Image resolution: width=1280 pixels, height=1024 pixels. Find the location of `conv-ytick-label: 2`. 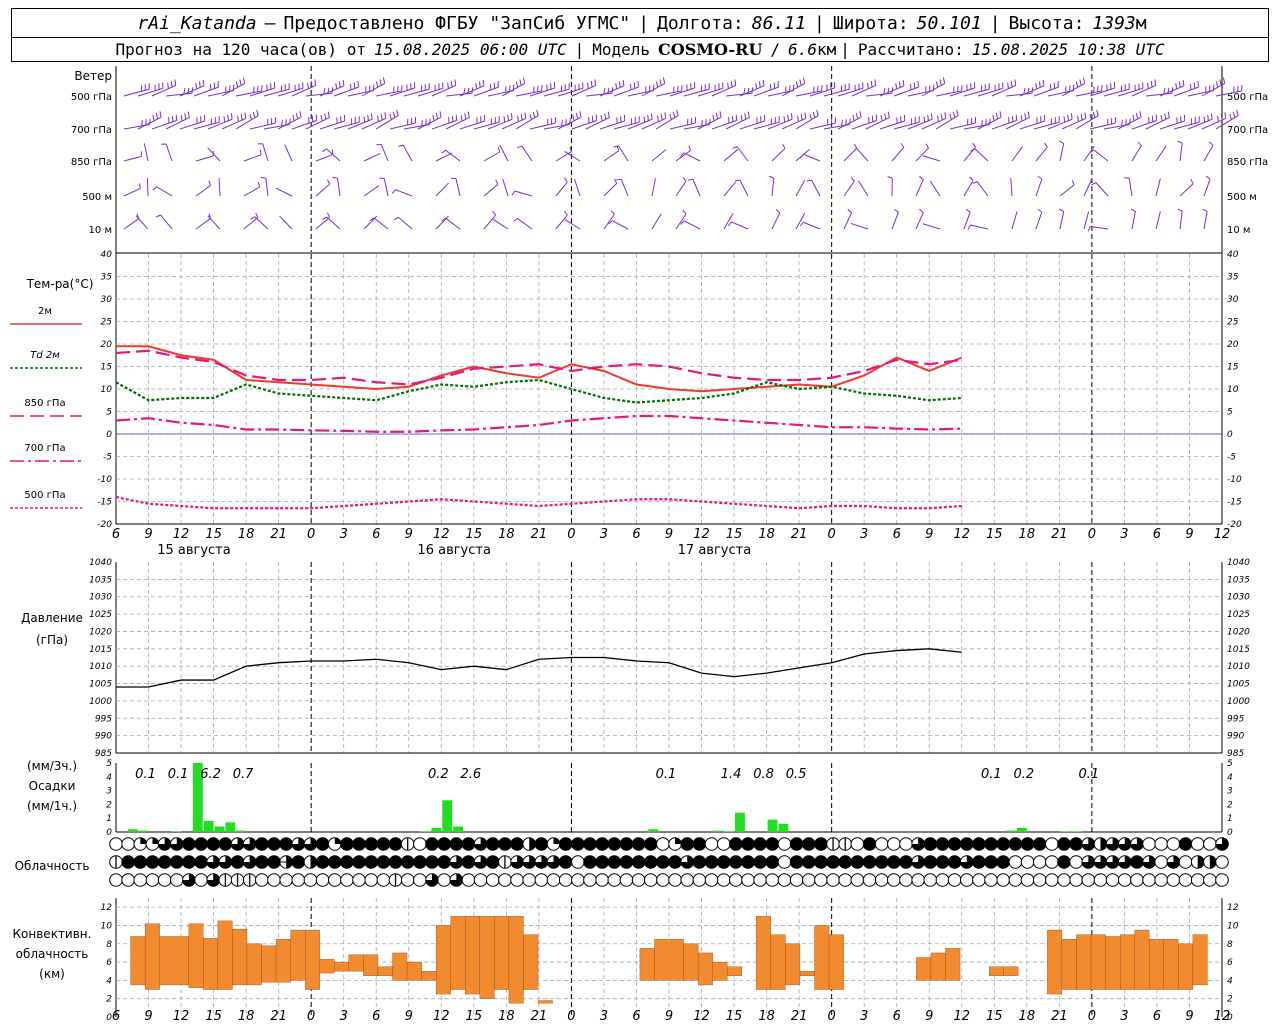

conv-ytick-label: 2 is located at coordinates (109, 1000).